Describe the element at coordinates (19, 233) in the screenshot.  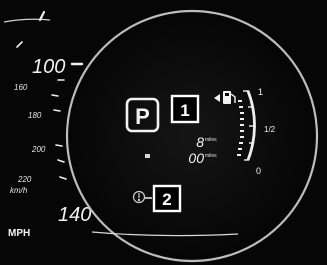
I see `mph-unit-label: MPH` at that location.